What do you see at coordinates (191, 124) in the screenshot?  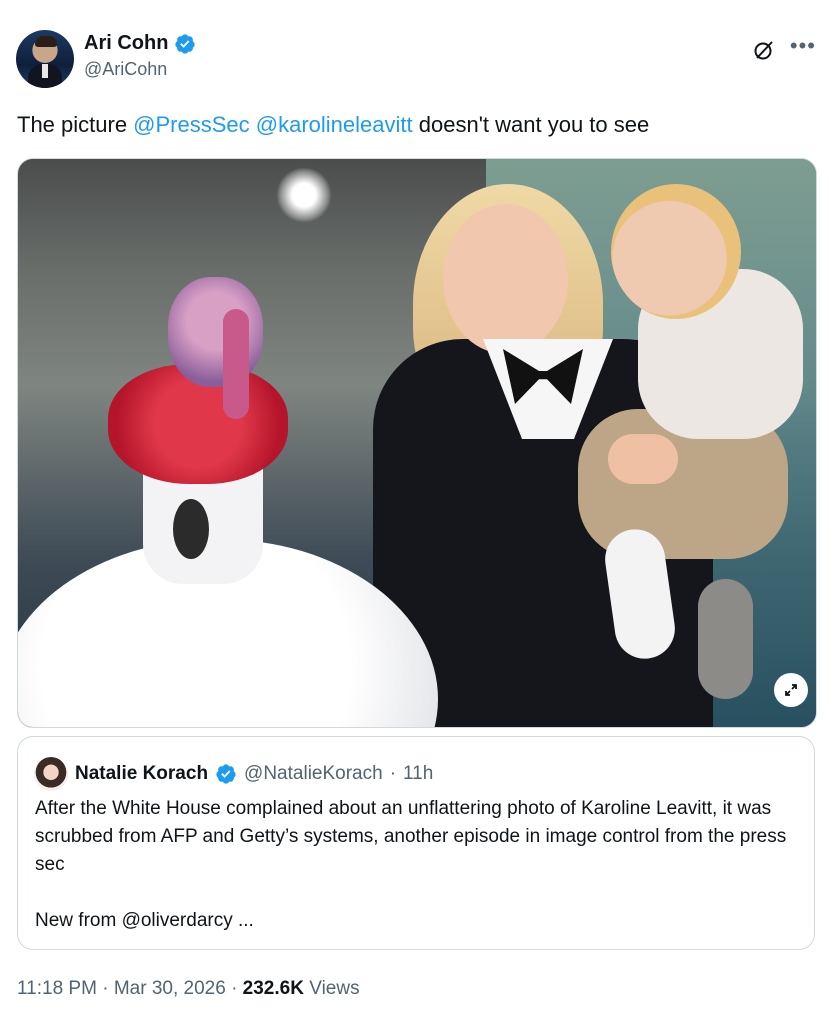 I see `mention-presssec: @PressSec` at bounding box center [191, 124].